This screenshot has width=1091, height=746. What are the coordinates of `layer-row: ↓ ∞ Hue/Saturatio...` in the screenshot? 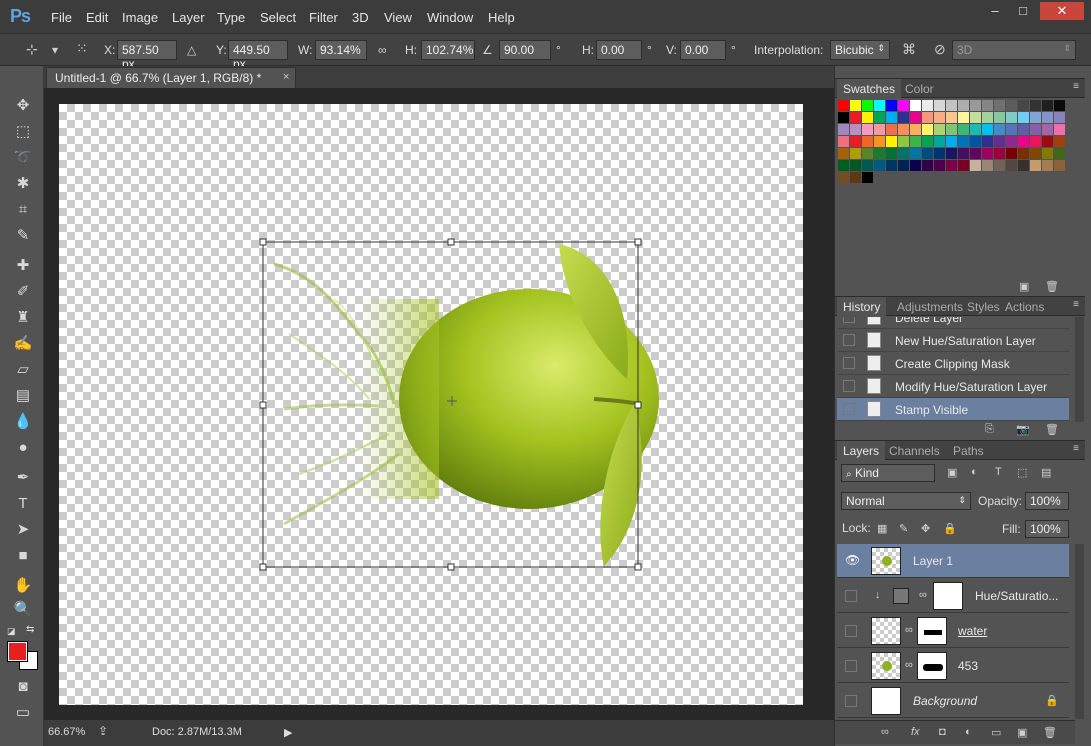 It's located at (953, 596).